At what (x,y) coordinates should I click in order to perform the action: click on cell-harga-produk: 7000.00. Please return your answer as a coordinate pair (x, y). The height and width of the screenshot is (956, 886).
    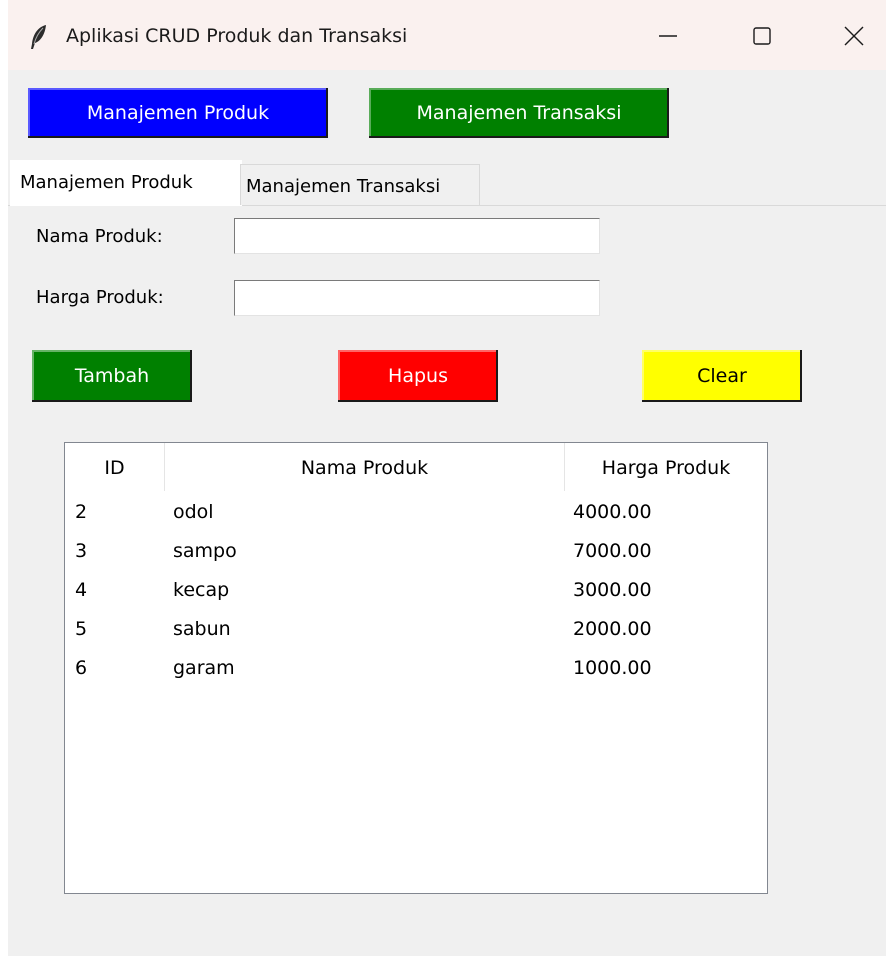
    Looking at the image, I should click on (612, 551).